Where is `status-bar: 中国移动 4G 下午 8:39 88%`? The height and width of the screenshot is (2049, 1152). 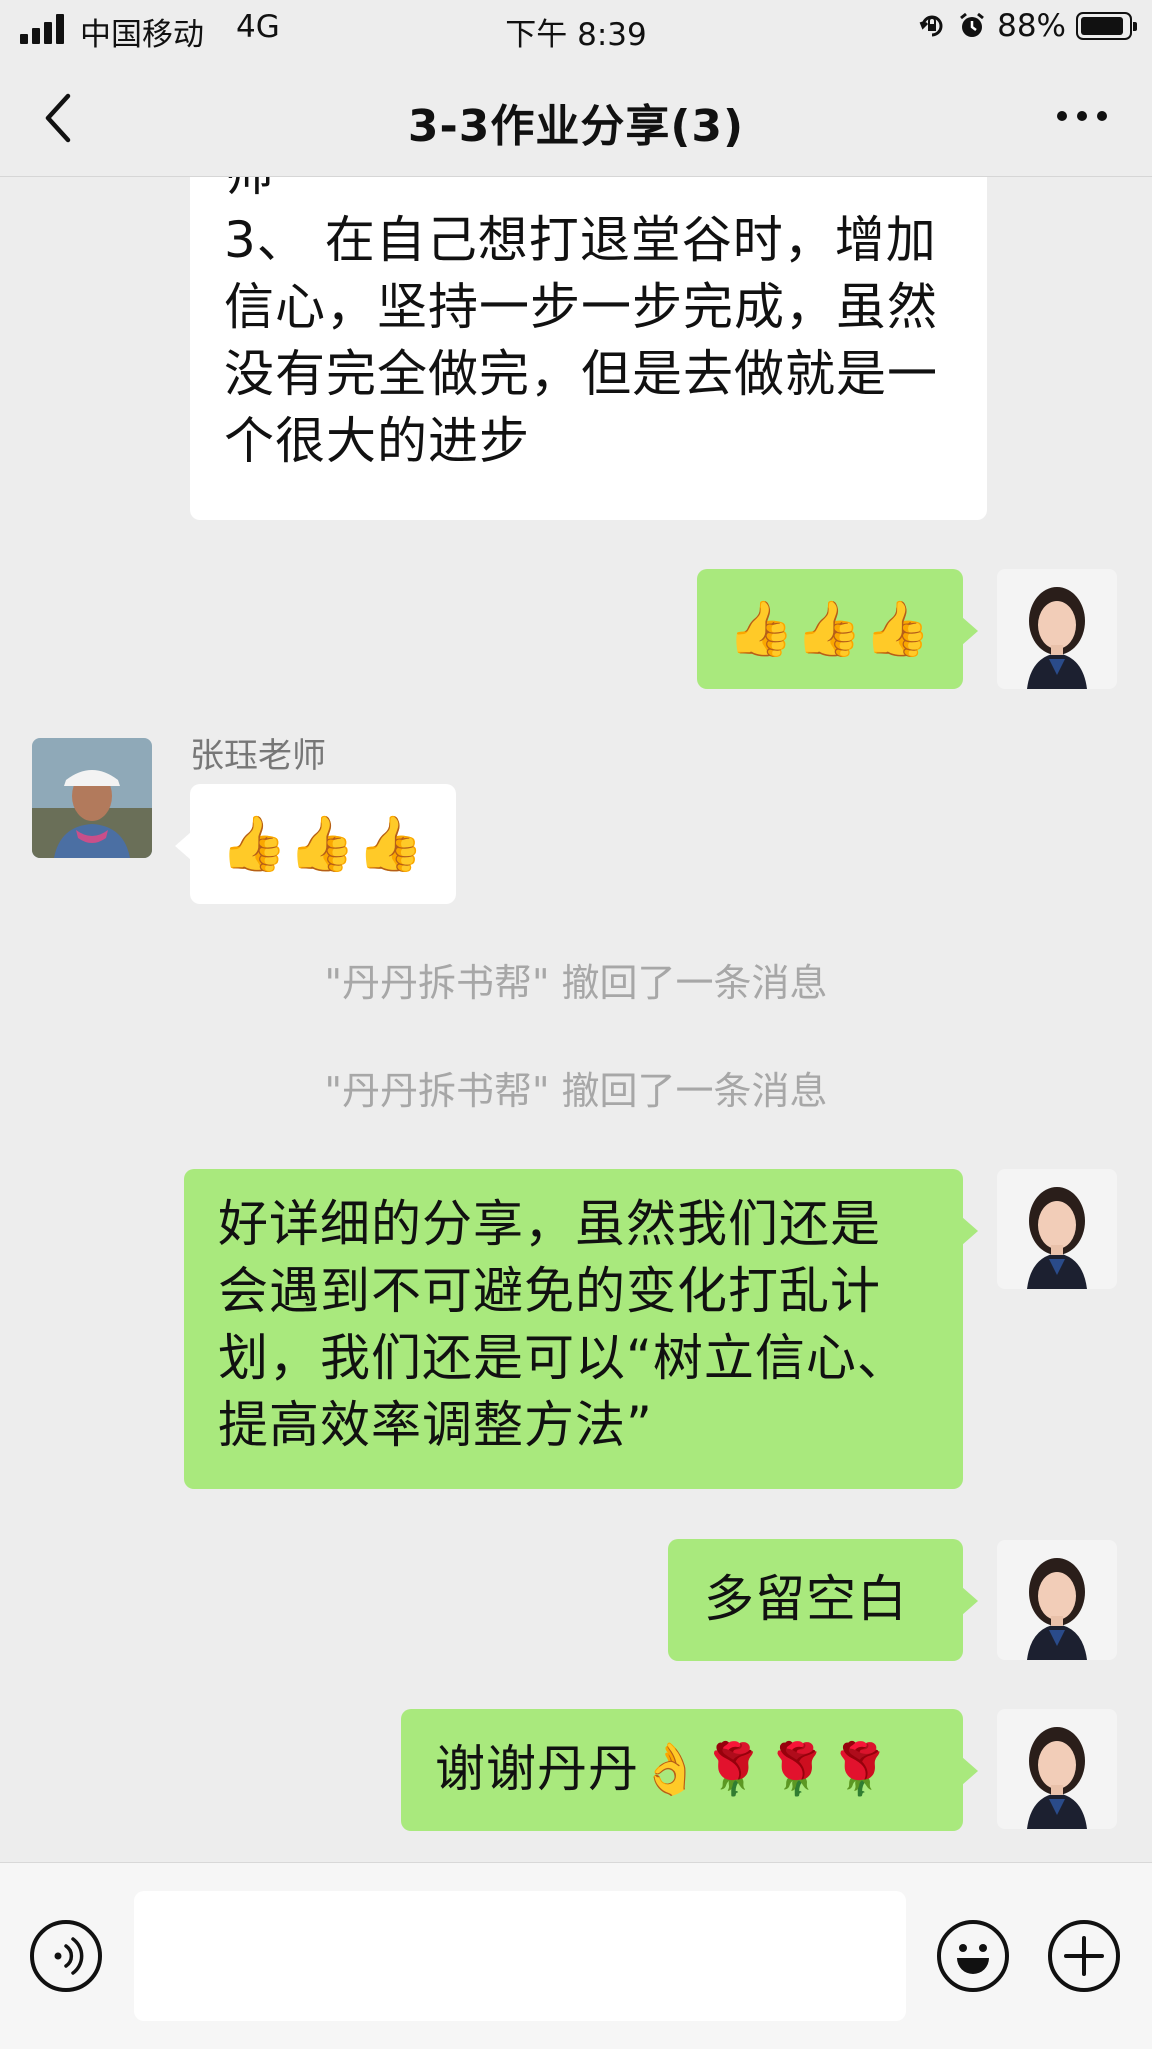 status-bar: 中国移动 4G 下午 8:39 88% is located at coordinates (576, 30).